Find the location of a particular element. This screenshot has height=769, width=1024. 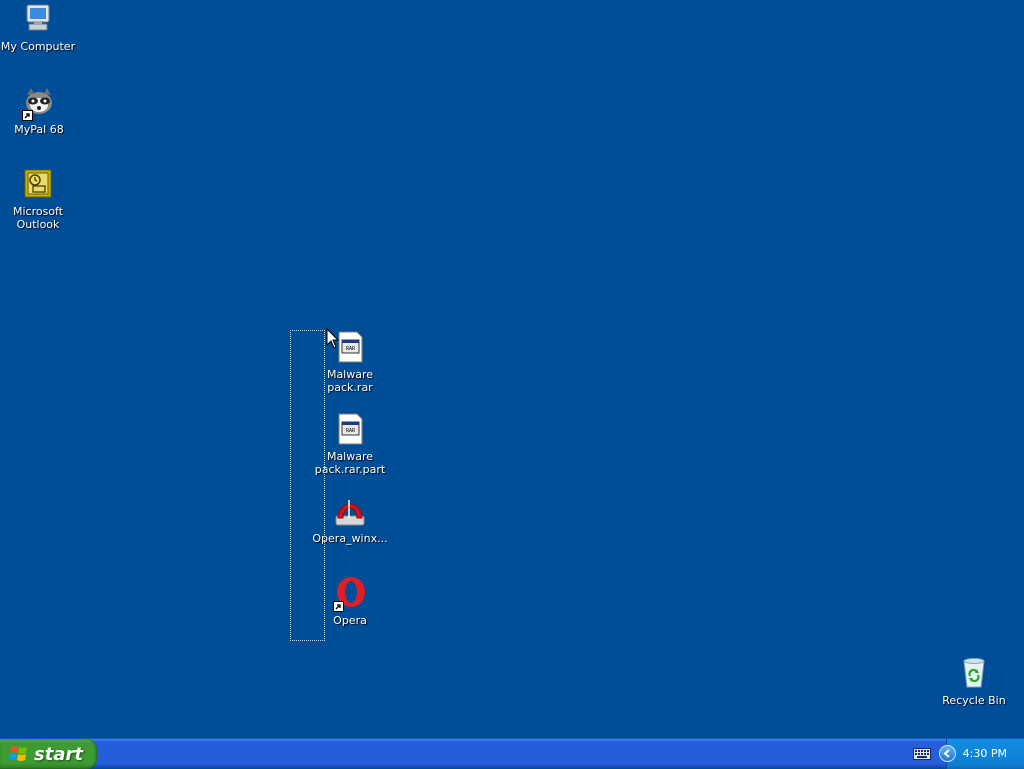

mypal-icon is located at coordinates (39, 103).